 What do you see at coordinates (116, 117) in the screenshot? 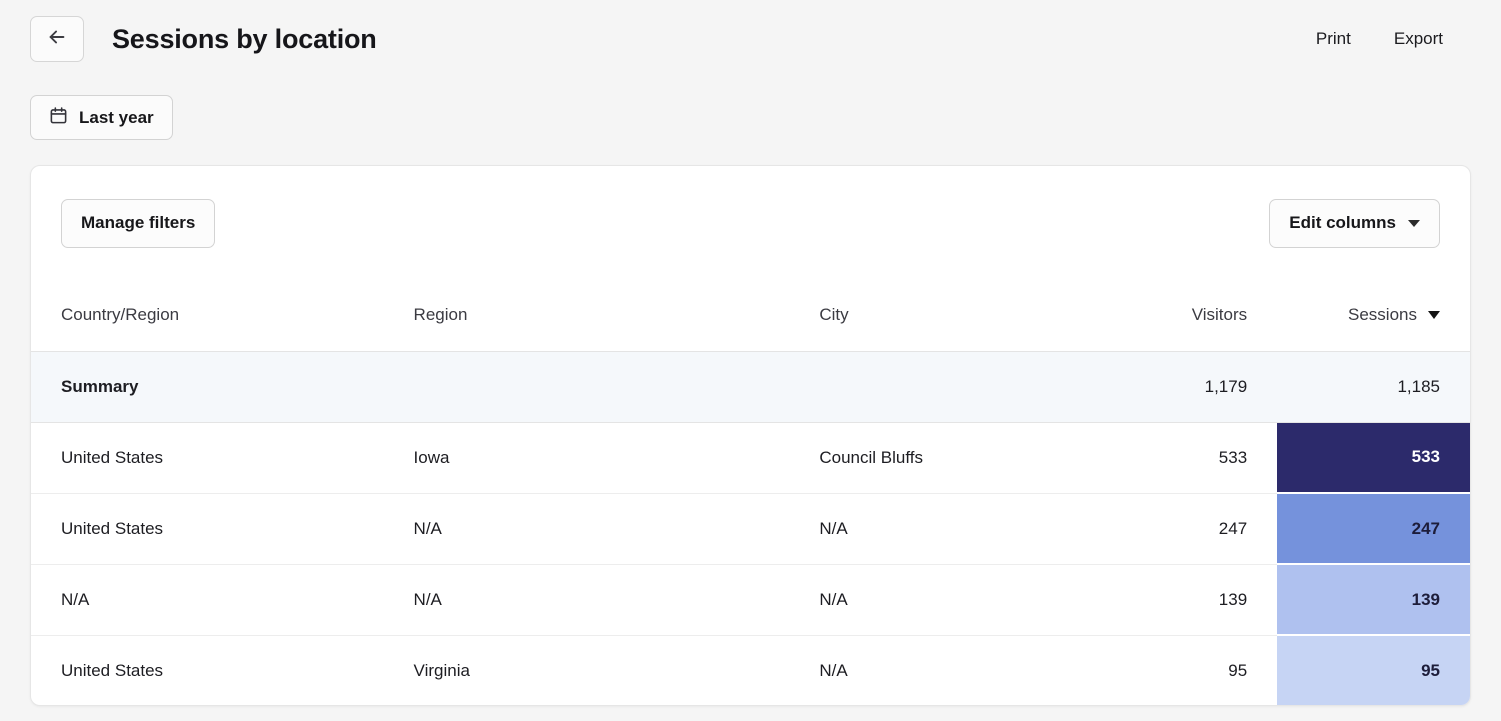
I see `date-range-label: Last year` at bounding box center [116, 117].